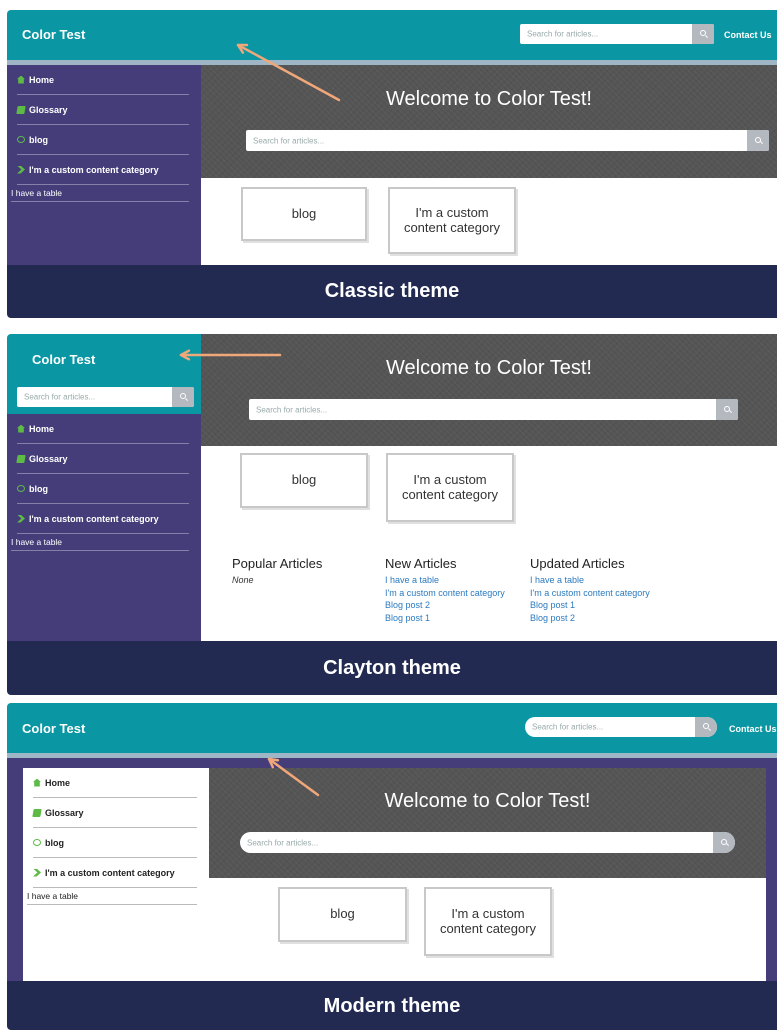 The width and height of the screenshot is (777, 1030). Describe the element at coordinates (288, 72) in the screenshot. I see `classic-annotation-arrow` at that location.